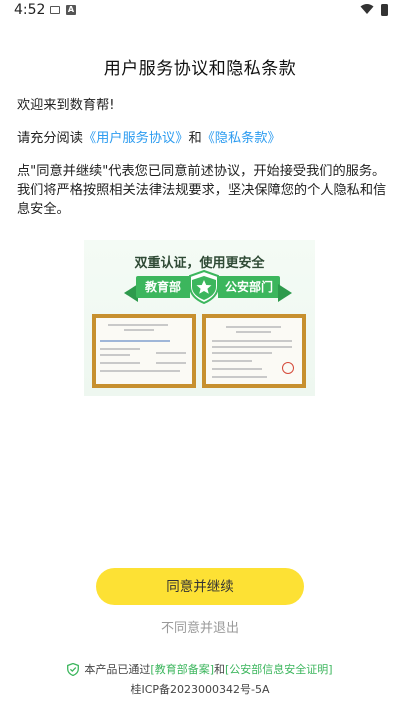 The image size is (400, 711). I want to click on seal-stamp, so click(288, 368).